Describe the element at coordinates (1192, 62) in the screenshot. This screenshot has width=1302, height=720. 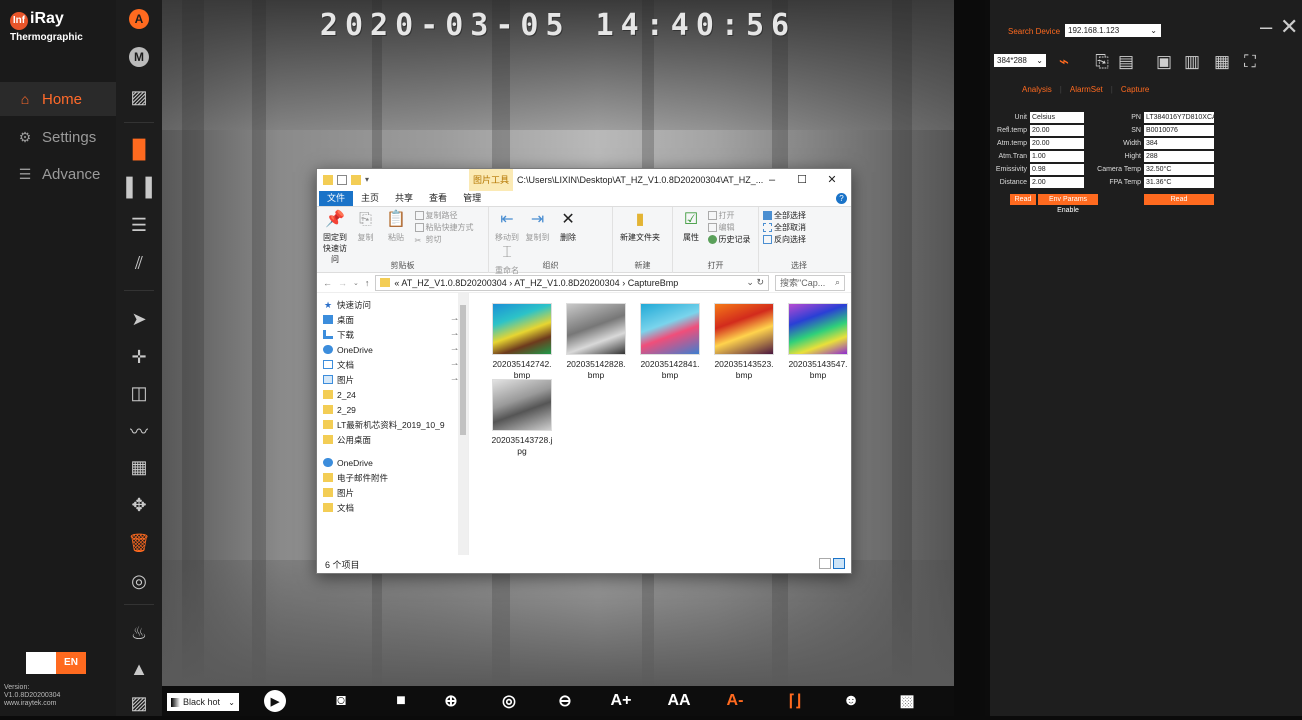
I see `word-button: ▥` at that location.